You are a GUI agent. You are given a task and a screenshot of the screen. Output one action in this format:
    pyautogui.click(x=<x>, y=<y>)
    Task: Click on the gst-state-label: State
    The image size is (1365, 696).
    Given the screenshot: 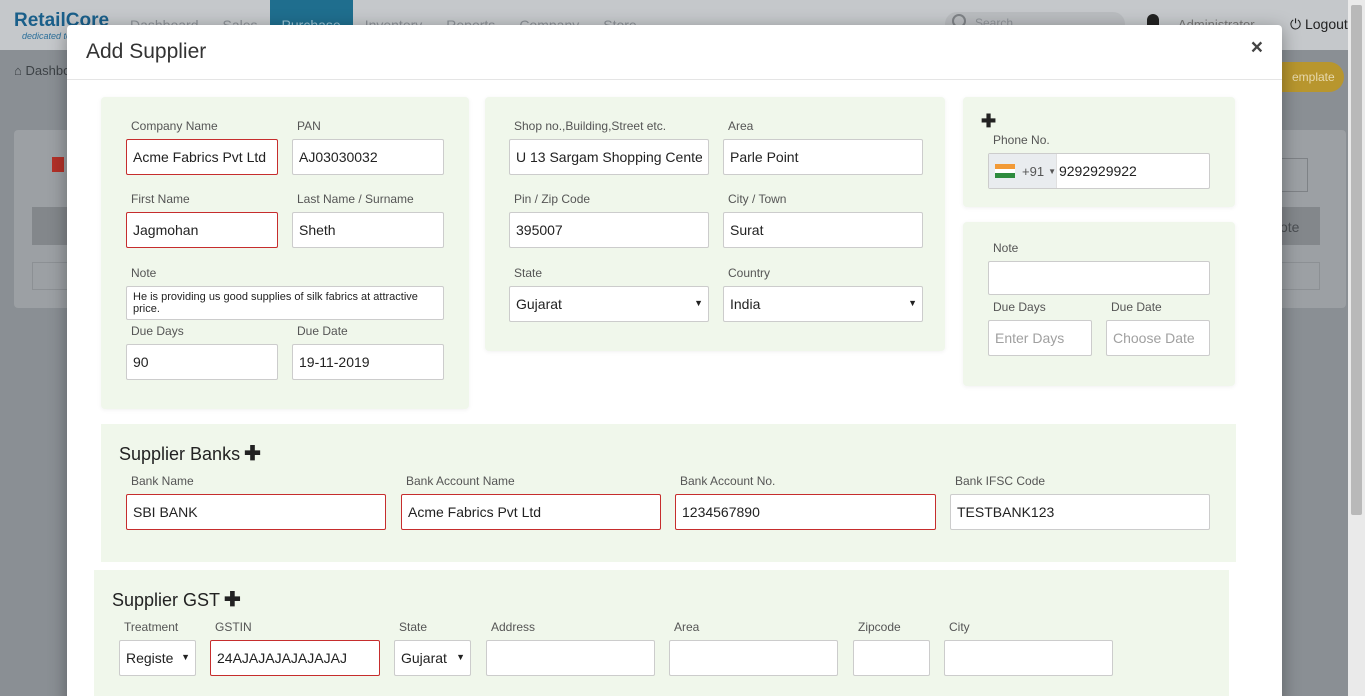 What is the action you would take?
    pyautogui.click(x=413, y=627)
    